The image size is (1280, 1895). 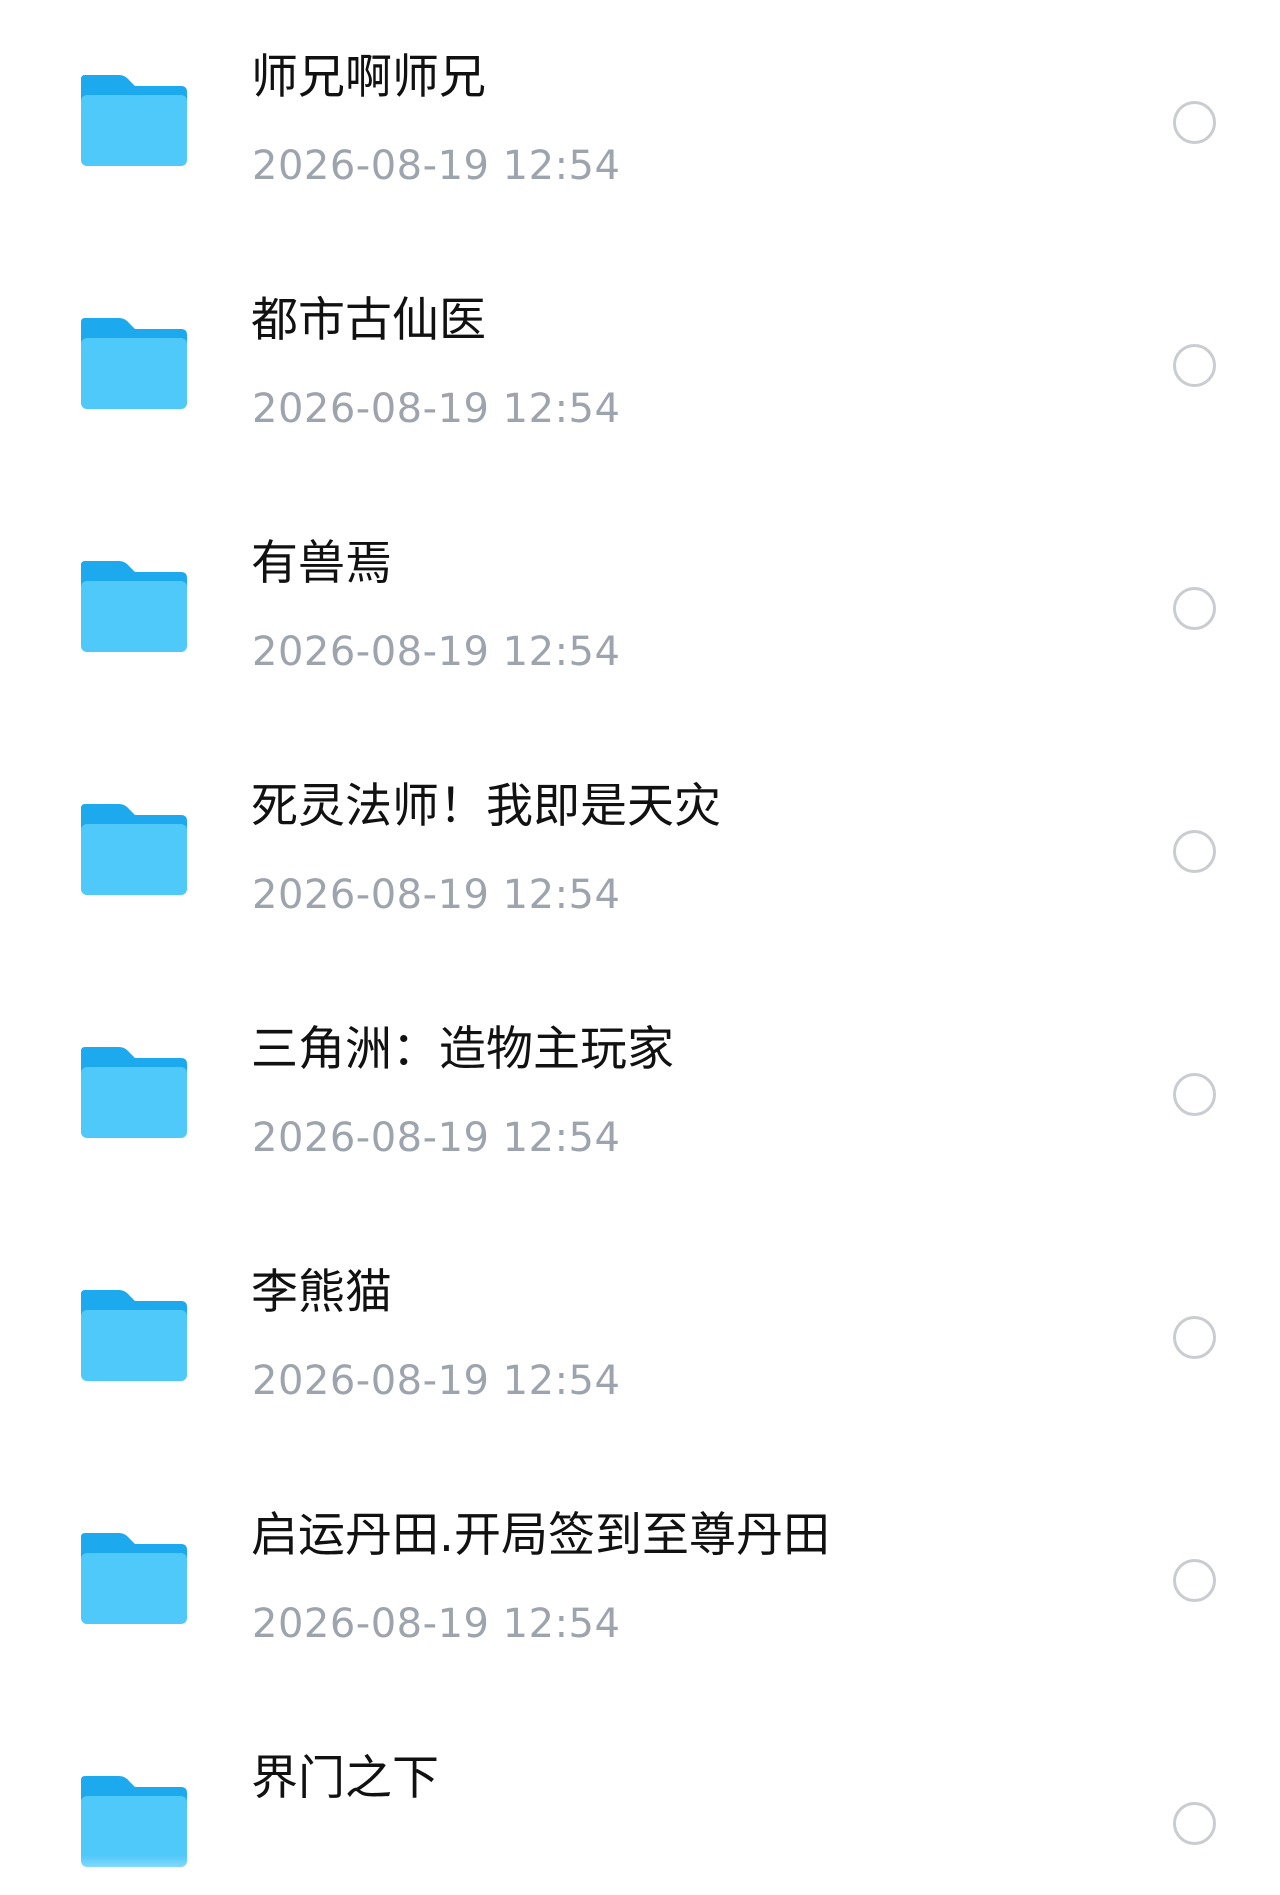 I want to click on file-row: 李熊猫 2026-08-19 12:54, so click(x=640, y=1336).